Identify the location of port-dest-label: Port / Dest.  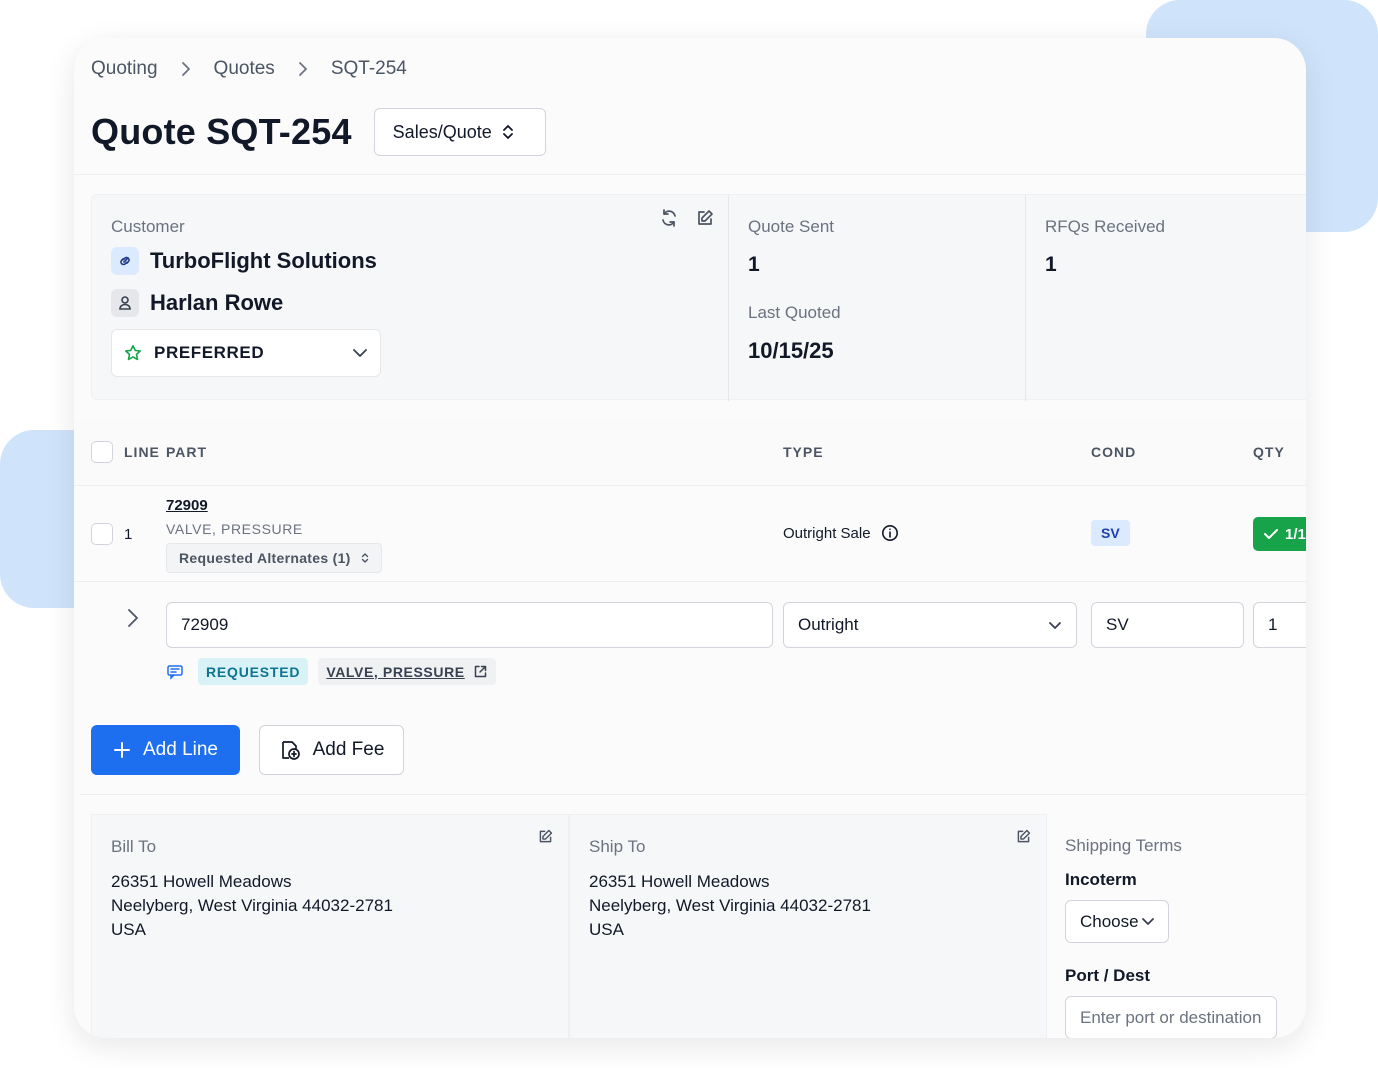
(1108, 975).